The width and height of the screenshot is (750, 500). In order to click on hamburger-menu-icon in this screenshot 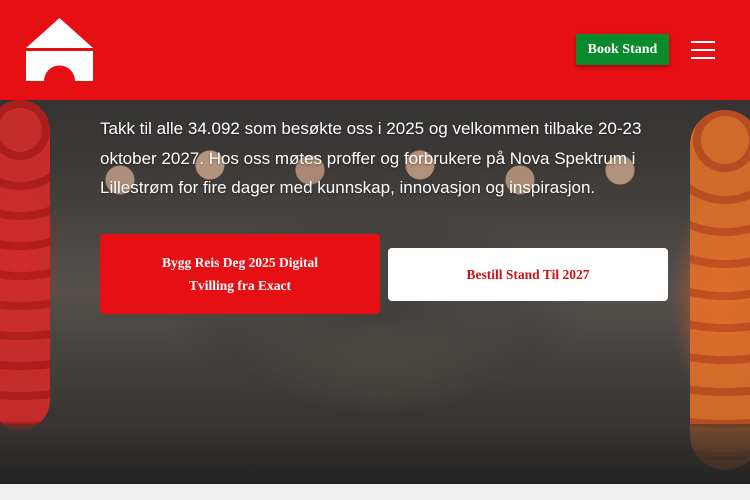, I will do `click(703, 50)`.